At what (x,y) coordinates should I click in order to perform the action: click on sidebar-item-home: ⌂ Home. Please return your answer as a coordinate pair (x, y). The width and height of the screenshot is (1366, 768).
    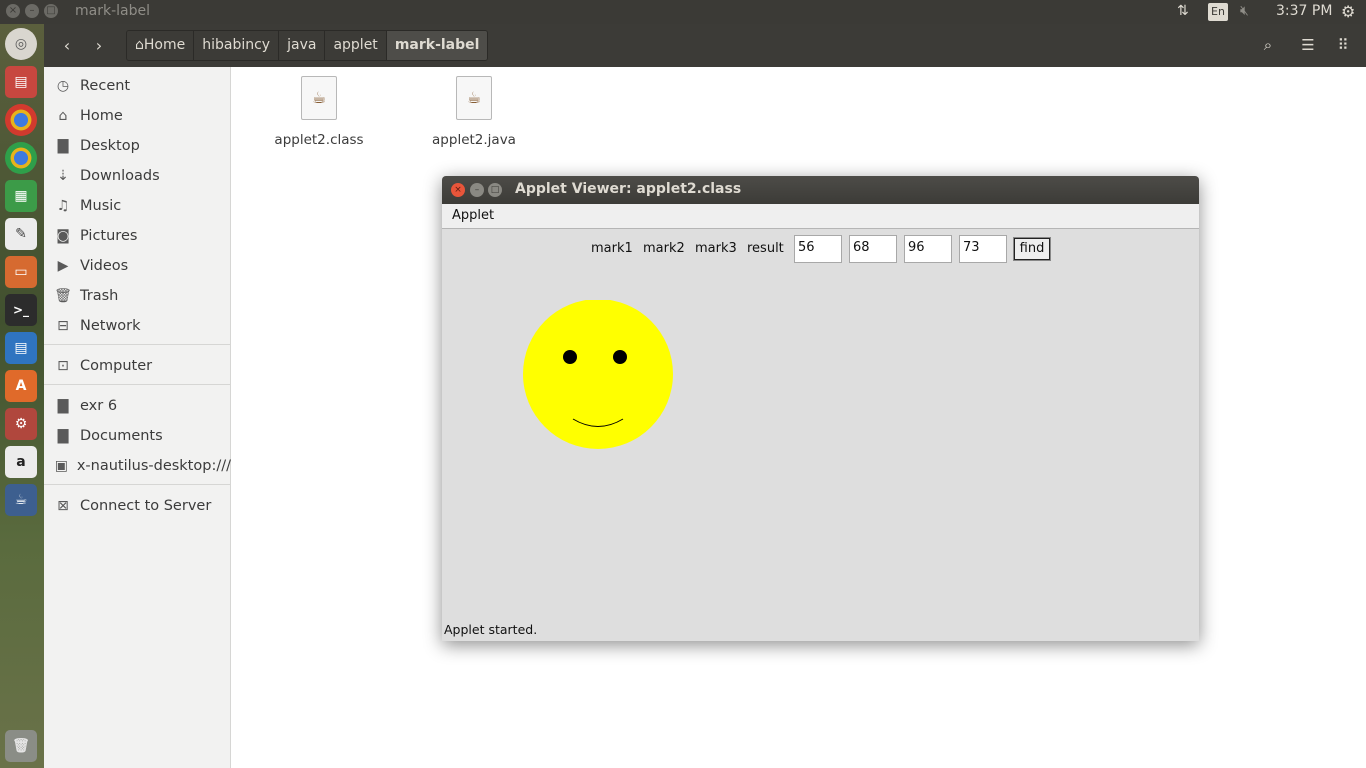
    Looking at the image, I should click on (137, 116).